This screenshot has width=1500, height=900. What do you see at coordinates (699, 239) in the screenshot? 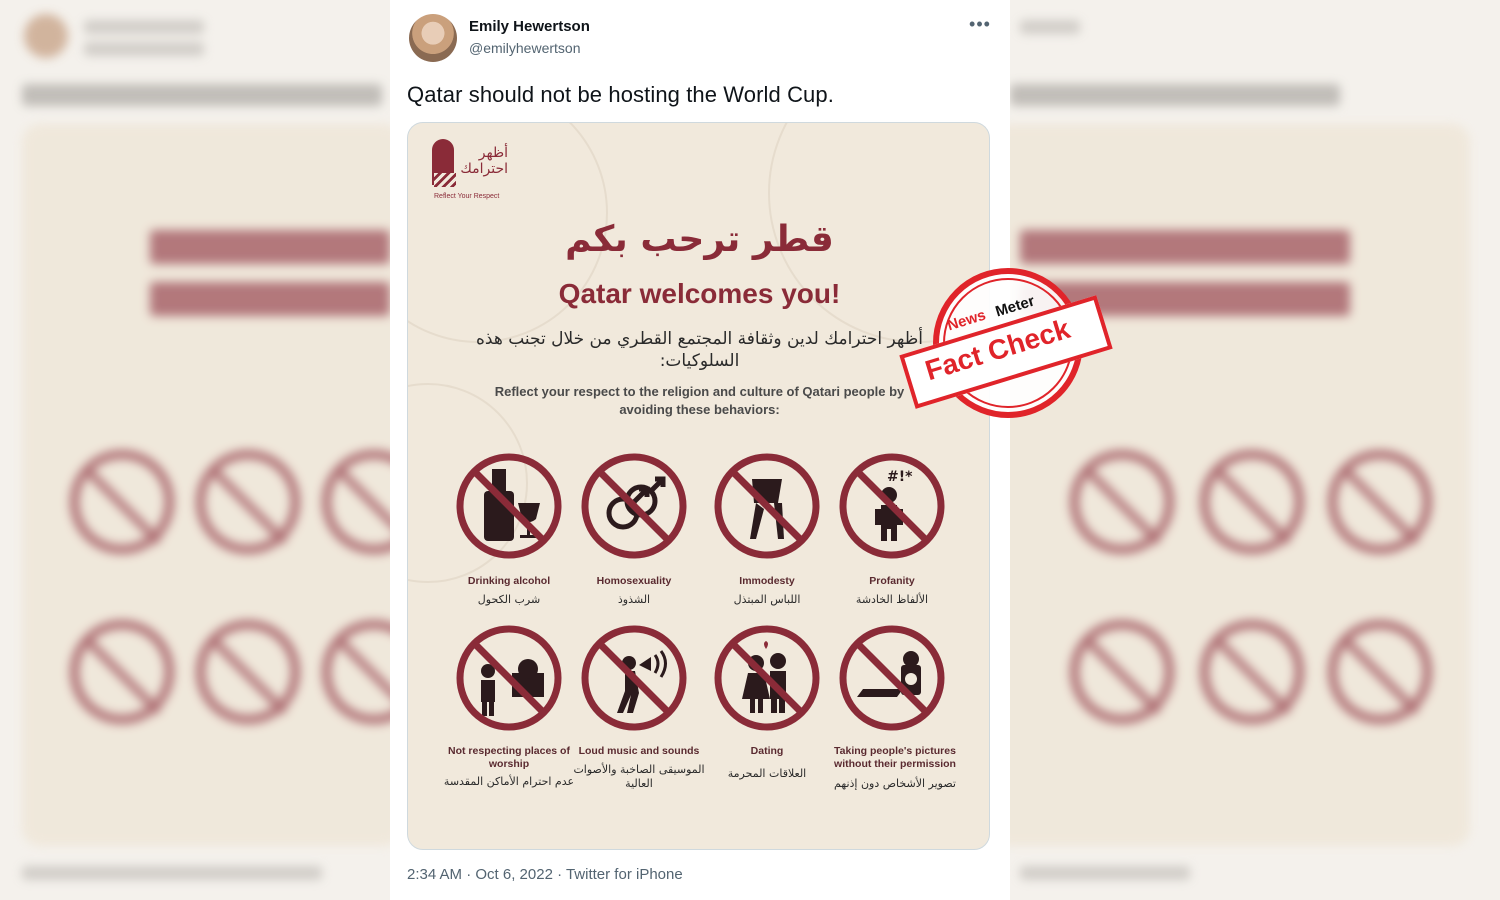
I see `poster-title-arabic: قطر ترحب بكم` at bounding box center [699, 239].